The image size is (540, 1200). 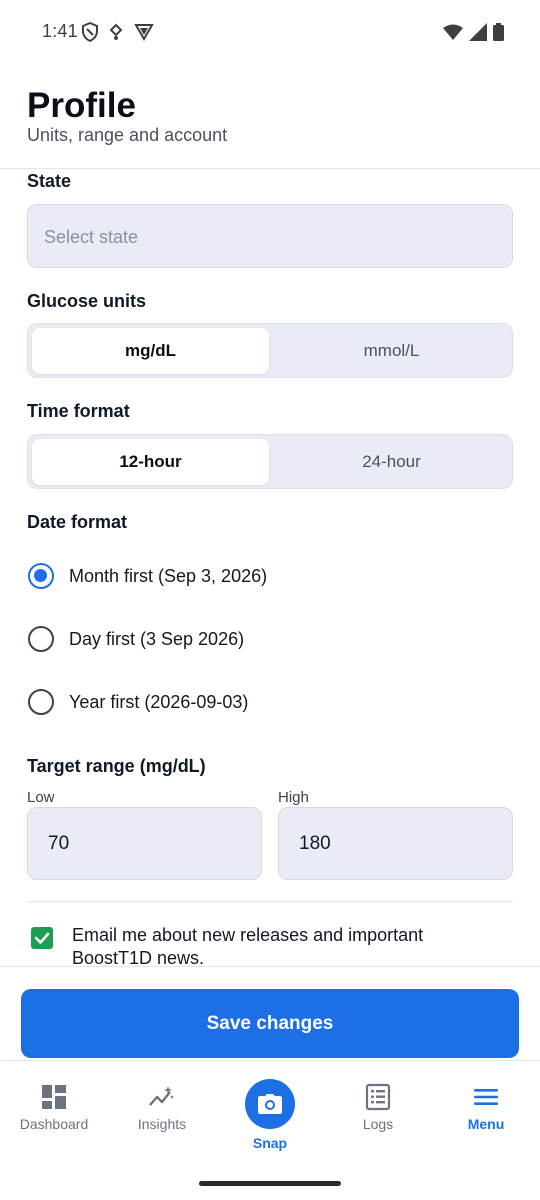 What do you see at coordinates (478, 32) in the screenshot?
I see `signal-icon` at bounding box center [478, 32].